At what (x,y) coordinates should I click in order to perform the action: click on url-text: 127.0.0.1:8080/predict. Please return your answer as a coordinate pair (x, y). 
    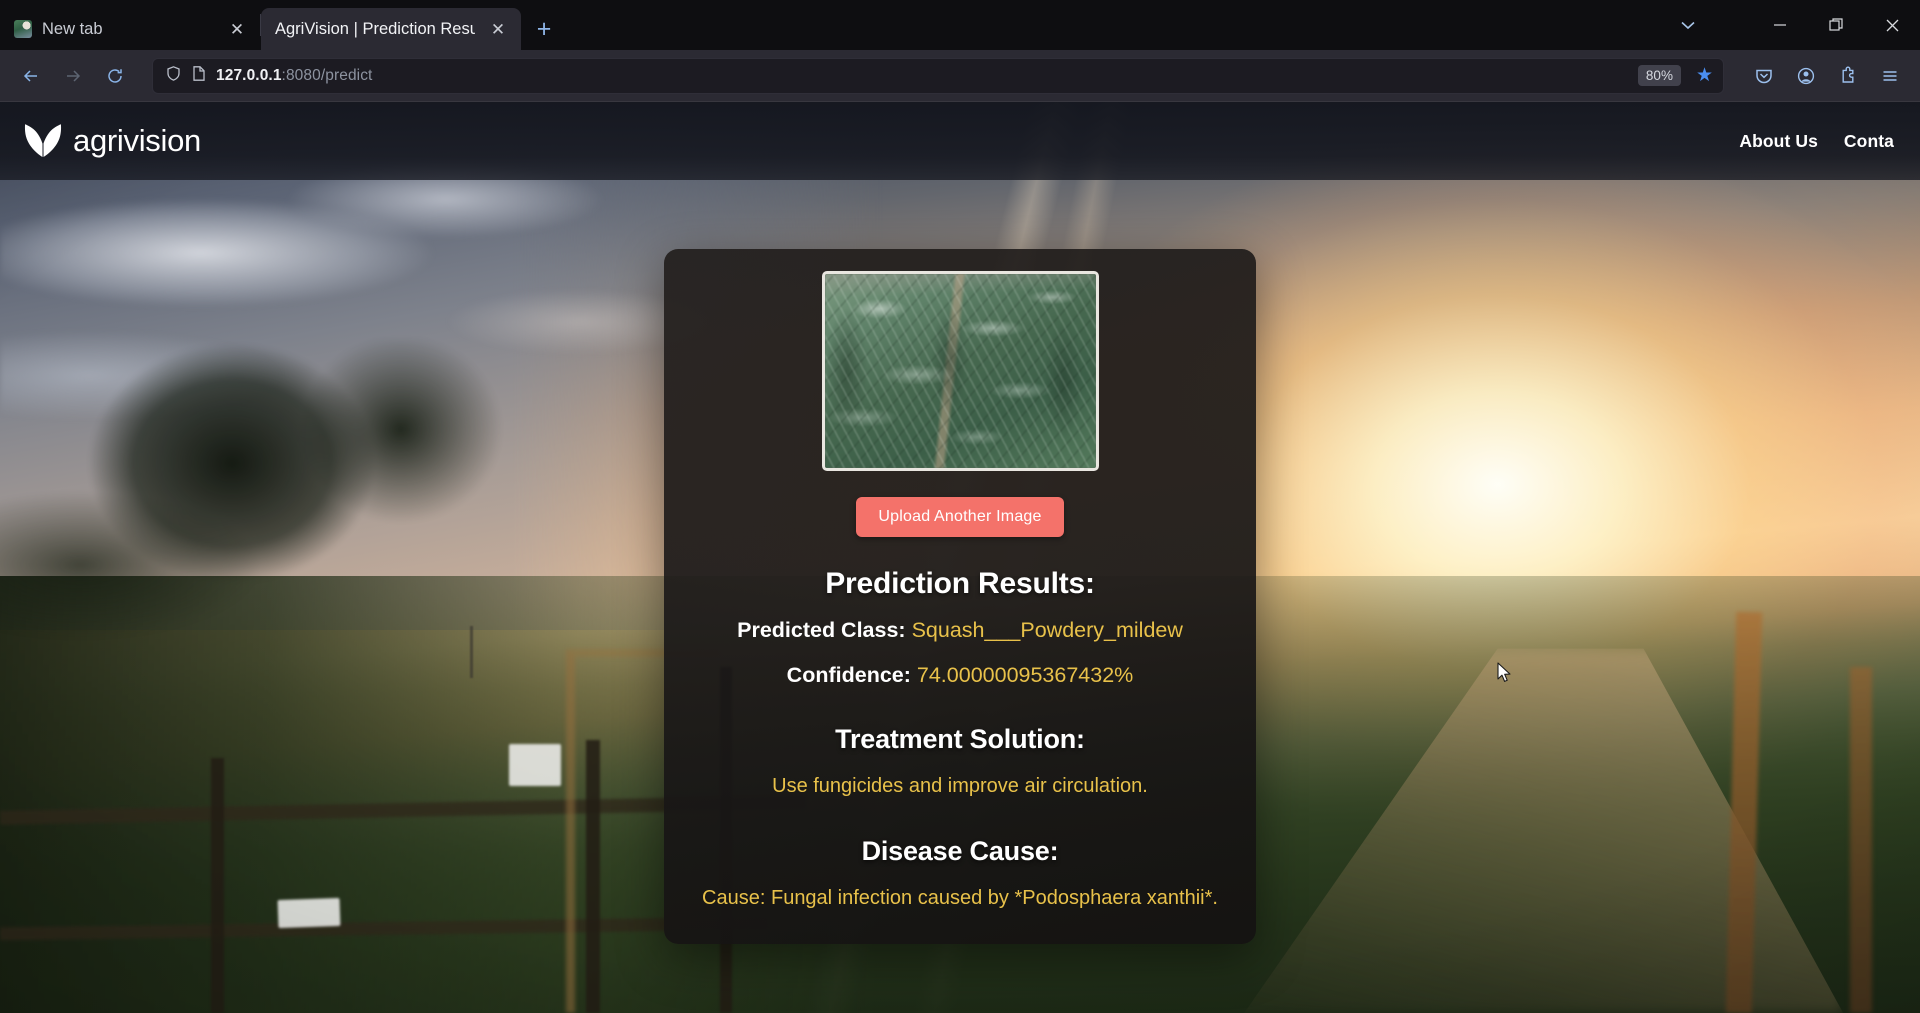
    Looking at the image, I should click on (922, 76).